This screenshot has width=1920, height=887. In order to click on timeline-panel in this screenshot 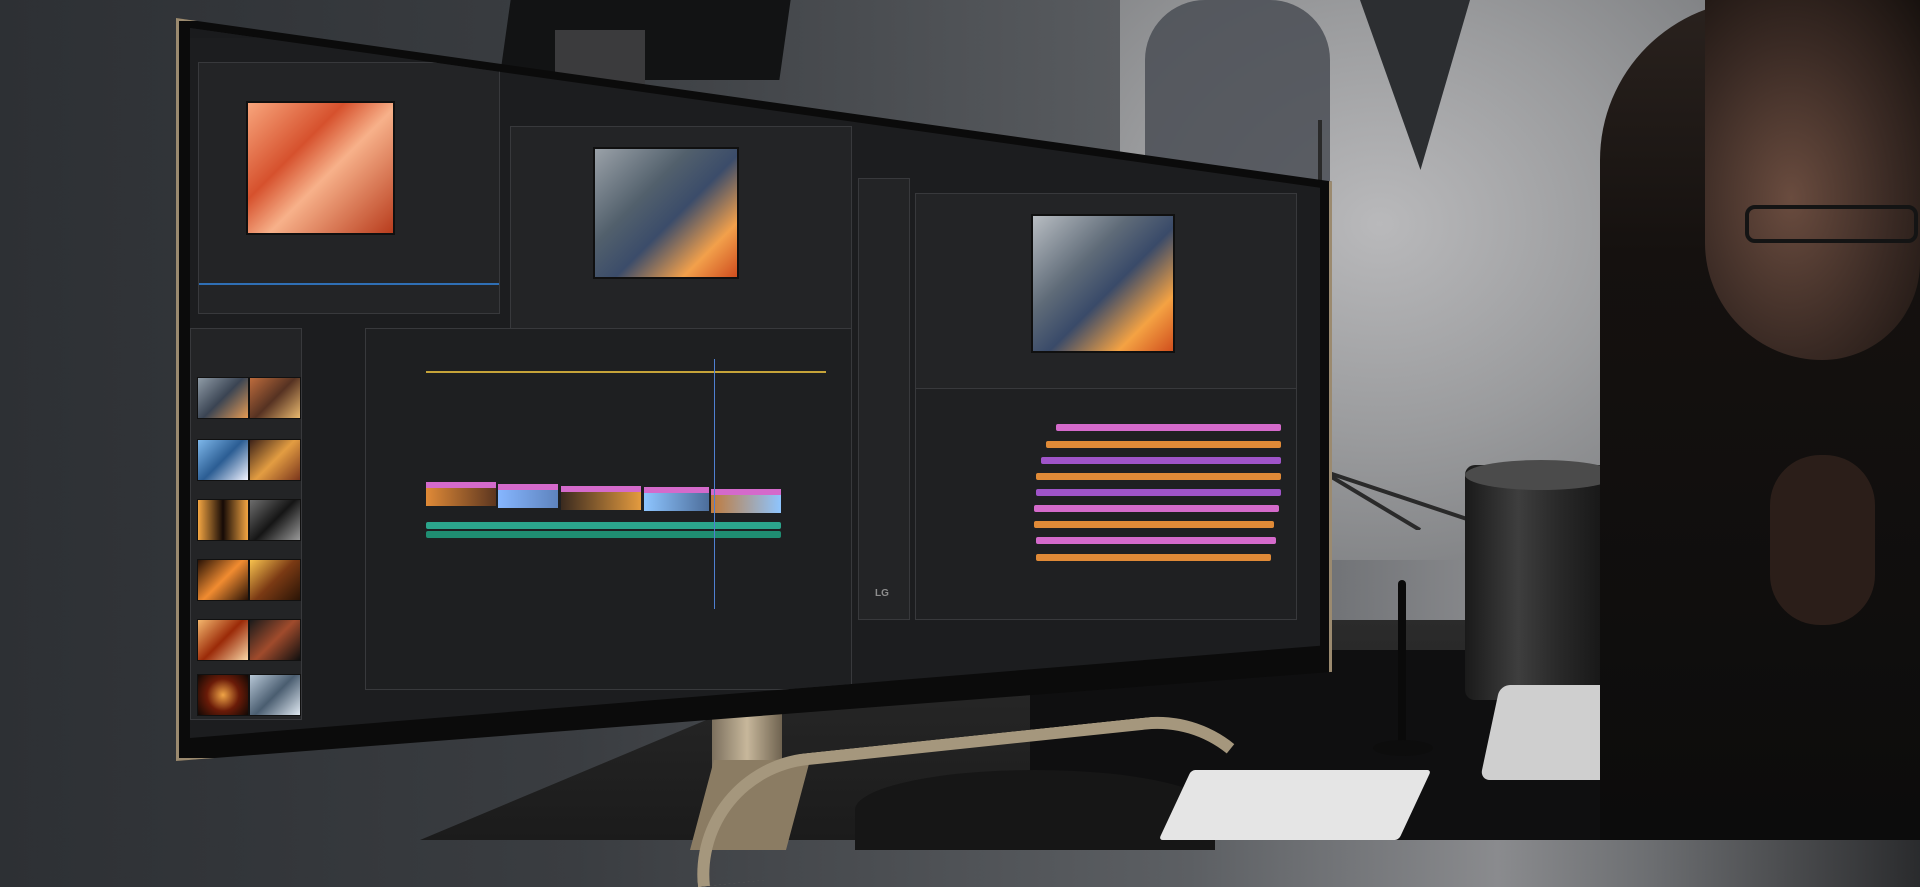, I will do `click(608, 509)`.